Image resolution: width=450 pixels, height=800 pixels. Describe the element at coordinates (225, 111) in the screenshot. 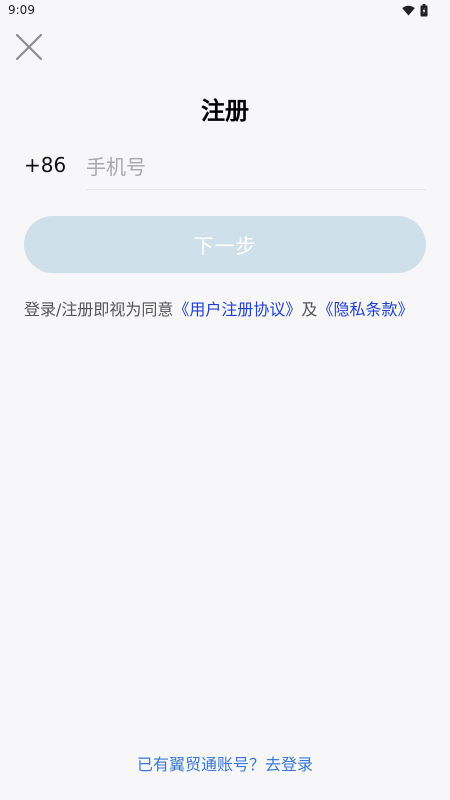

I see `page-title: 注册` at that location.